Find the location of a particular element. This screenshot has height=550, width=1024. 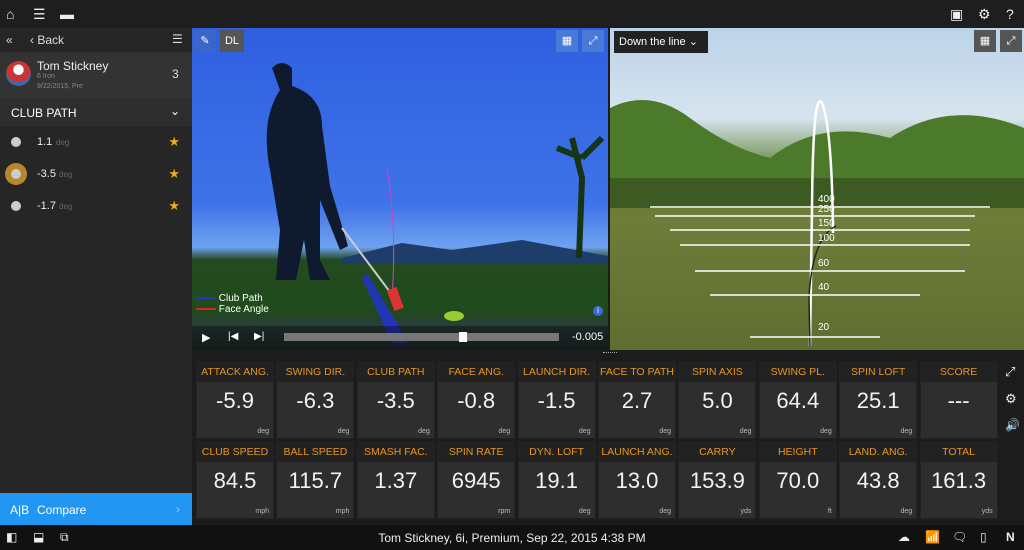

menu-icon: ☰ is located at coordinates (177, 39).